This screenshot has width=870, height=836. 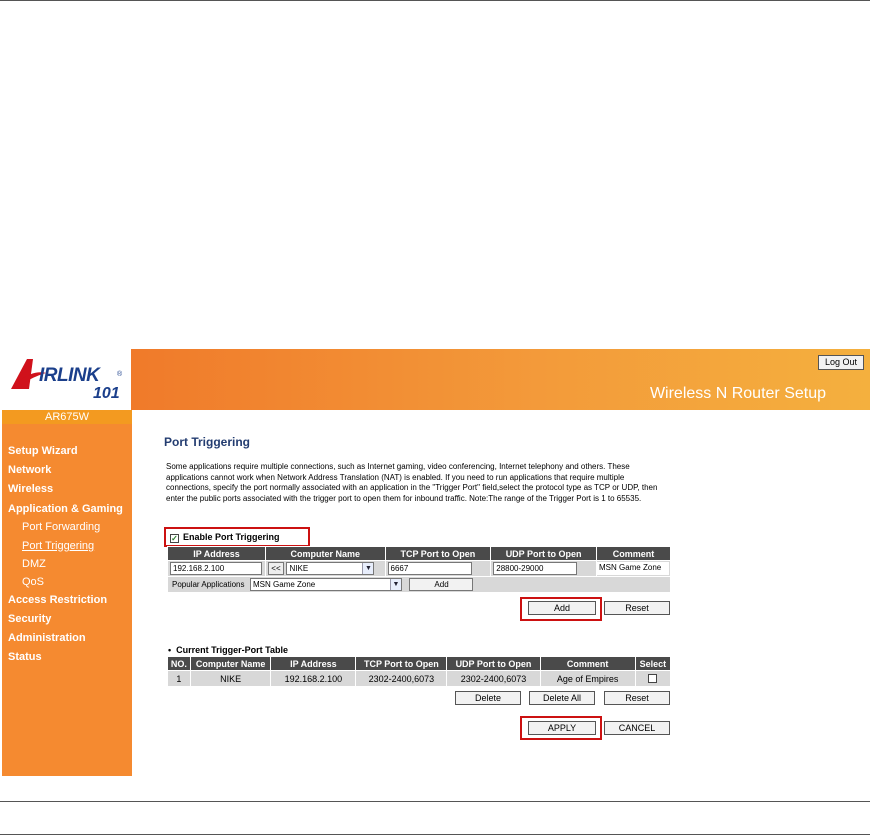 I want to click on sidebar-item-status: Status, so click(x=25, y=657).